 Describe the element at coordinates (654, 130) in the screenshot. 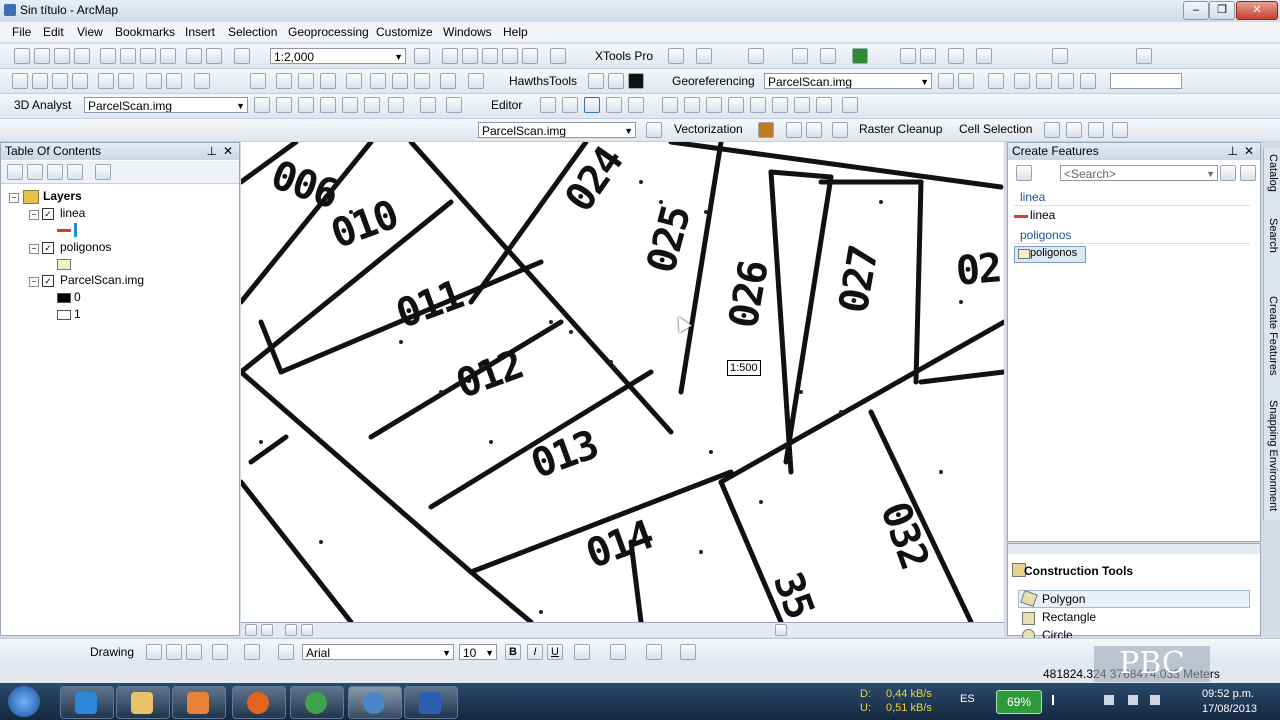

I see `raster-snapping-options-icon` at that location.